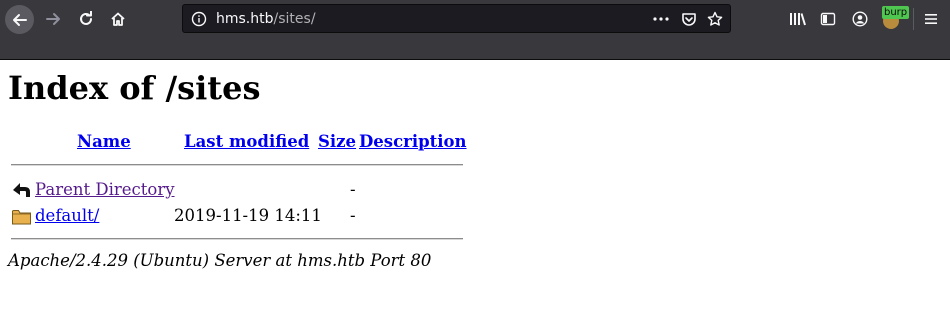 This screenshot has height=314, width=950. I want to click on back-arrow-icon, so click(19, 19).